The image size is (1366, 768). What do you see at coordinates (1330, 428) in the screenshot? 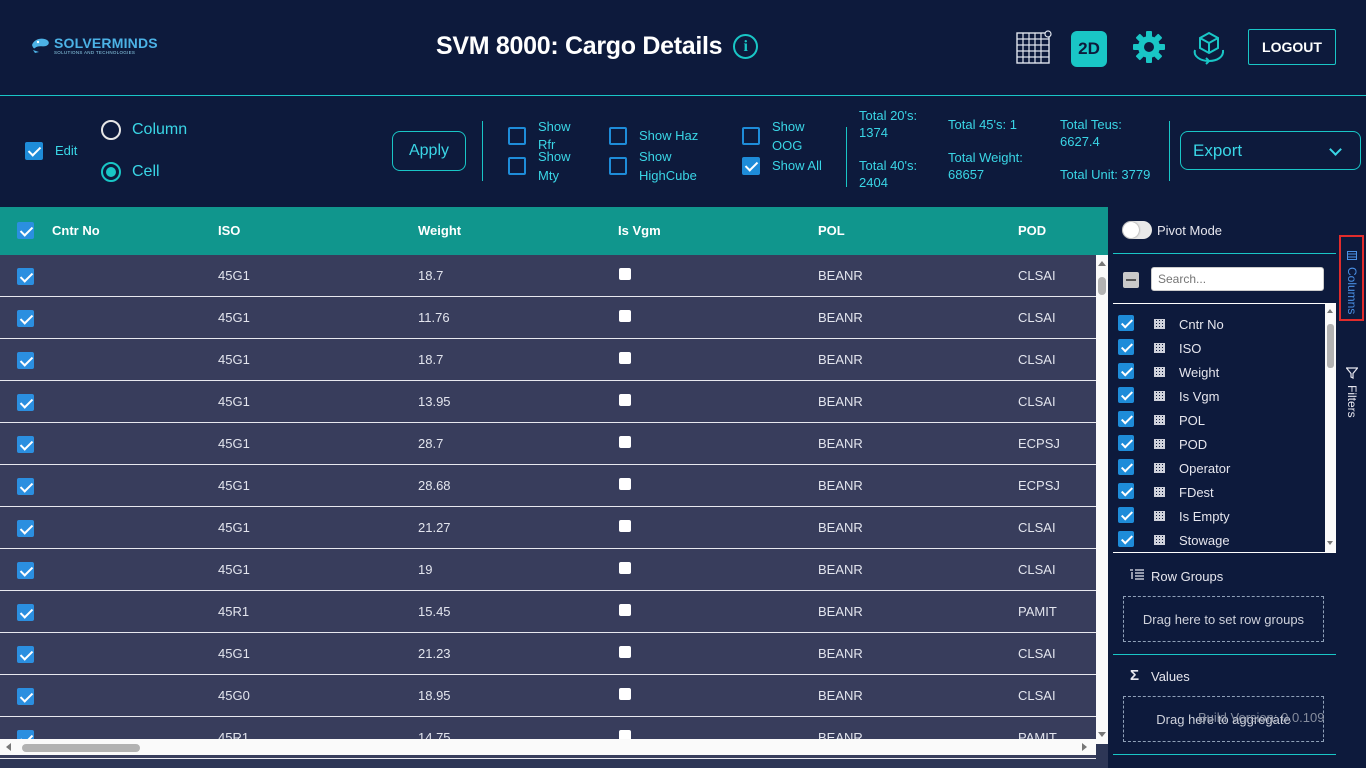
I see `column-list-scrollbar` at bounding box center [1330, 428].